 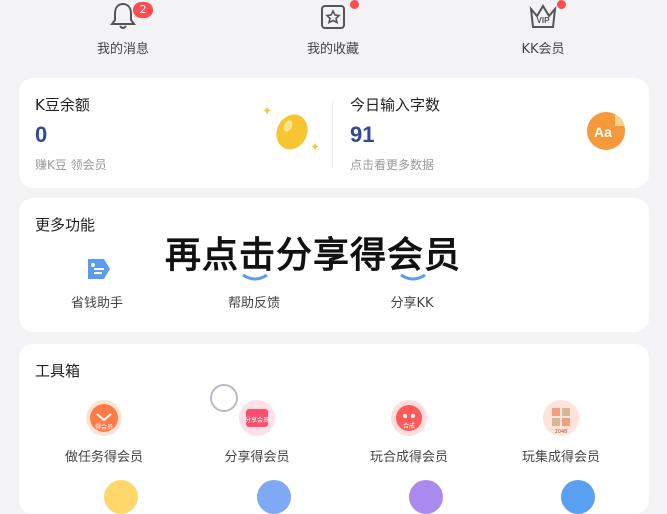 What do you see at coordinates (354, 4) in the screenshot?
I see `favorites-dot` at bounding box center [354, 4].